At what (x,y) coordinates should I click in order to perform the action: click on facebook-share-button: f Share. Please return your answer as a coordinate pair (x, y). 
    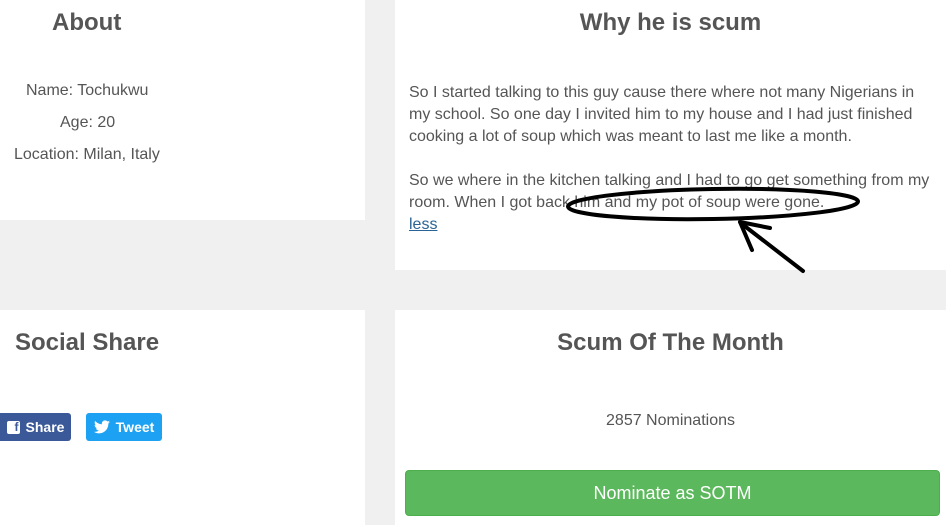
    Looking at the image, I should click on (35, 427).